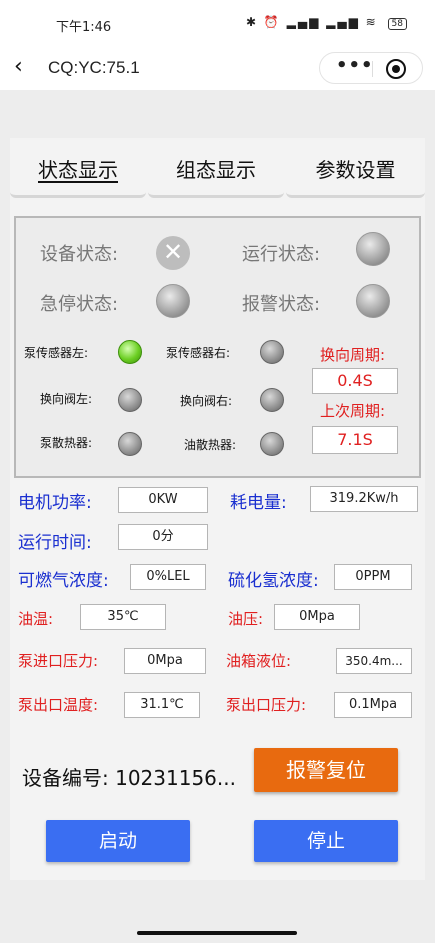  What do you see at coordinates (266, 705) in the screenshot?
I see `pump-out-pressure-label: 泵出口压力:` at bounding box center [266, 705].